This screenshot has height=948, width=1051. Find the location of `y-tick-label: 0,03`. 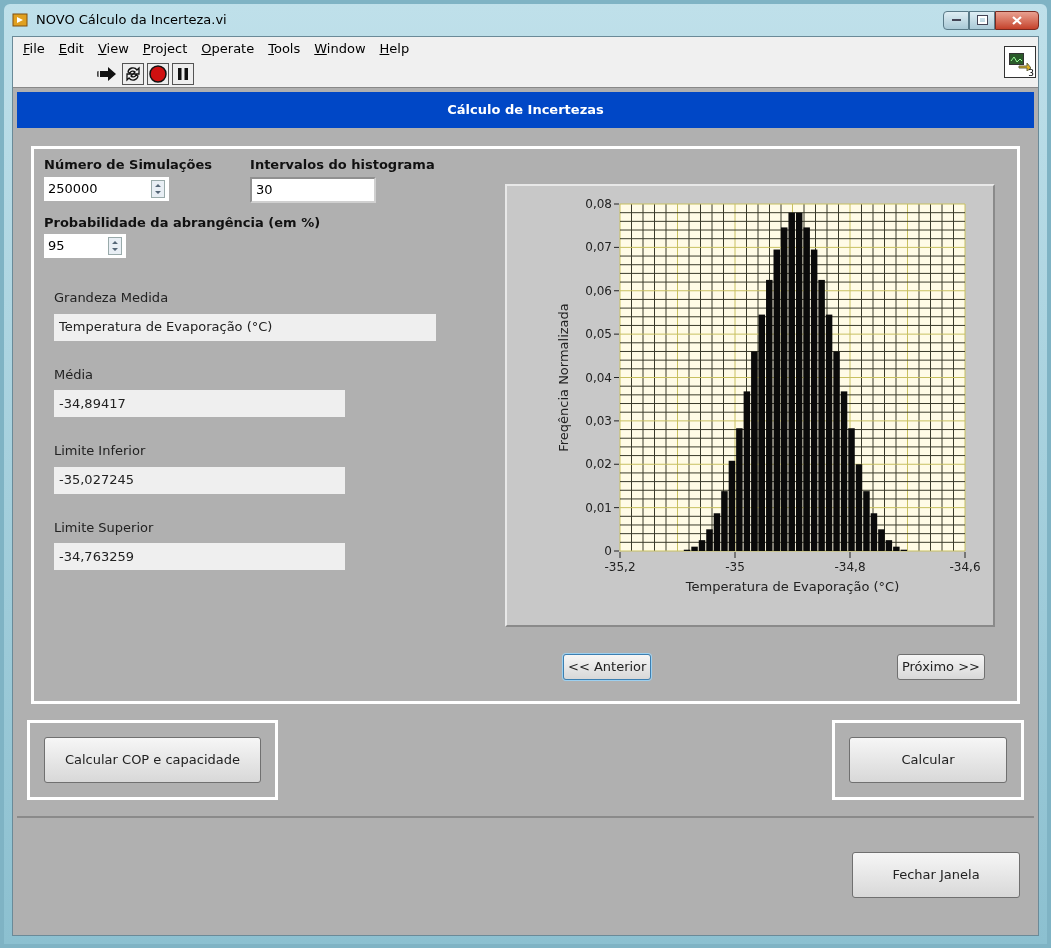

y-tick-label: 0,03 is located at coordinates (598, 420).